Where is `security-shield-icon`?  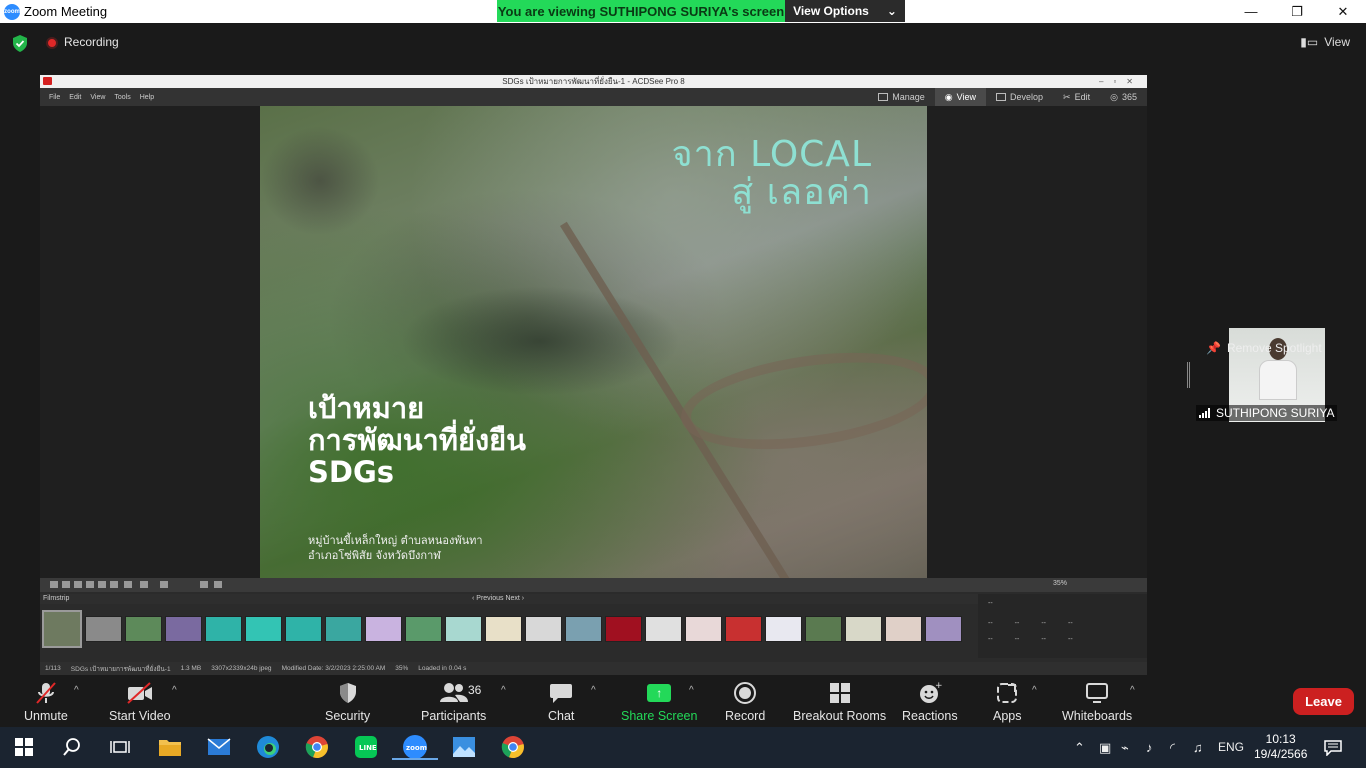
security-shield-icon is located at coordinates (348, 693).